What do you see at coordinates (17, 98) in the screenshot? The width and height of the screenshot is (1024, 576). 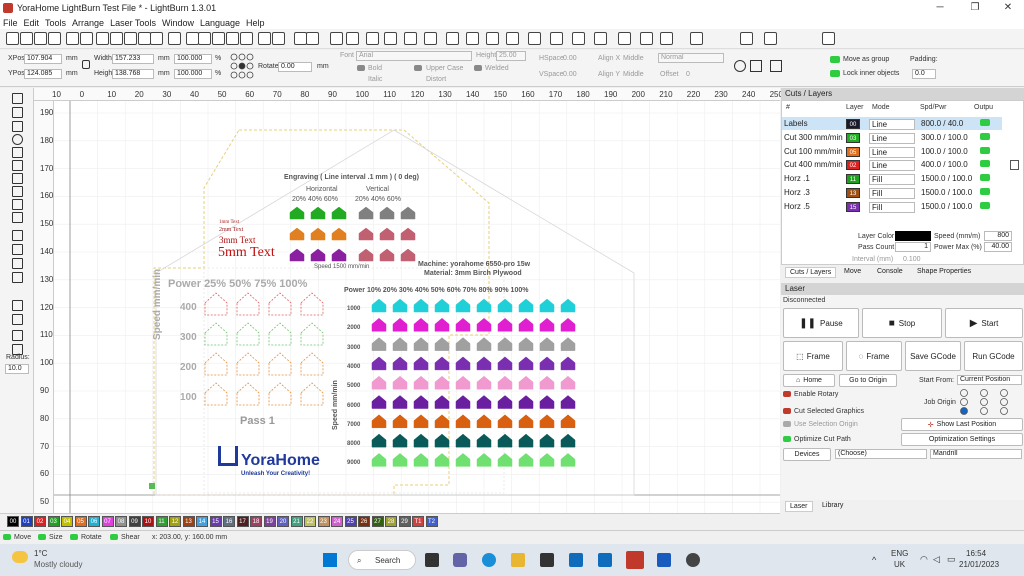 I see `select-tool-icon` at bounding box center [17, 98].